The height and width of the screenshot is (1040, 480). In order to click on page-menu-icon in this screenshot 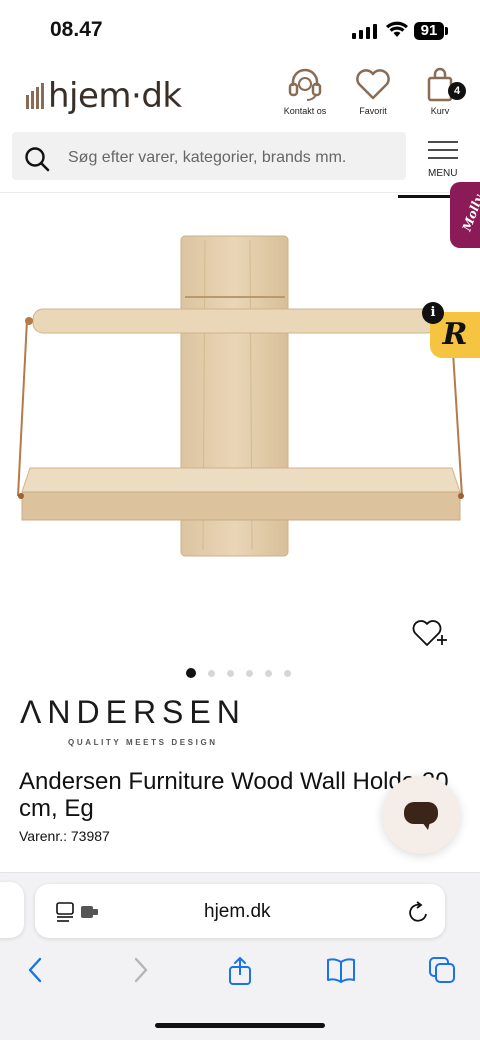, I will do `click(78, 914)`.